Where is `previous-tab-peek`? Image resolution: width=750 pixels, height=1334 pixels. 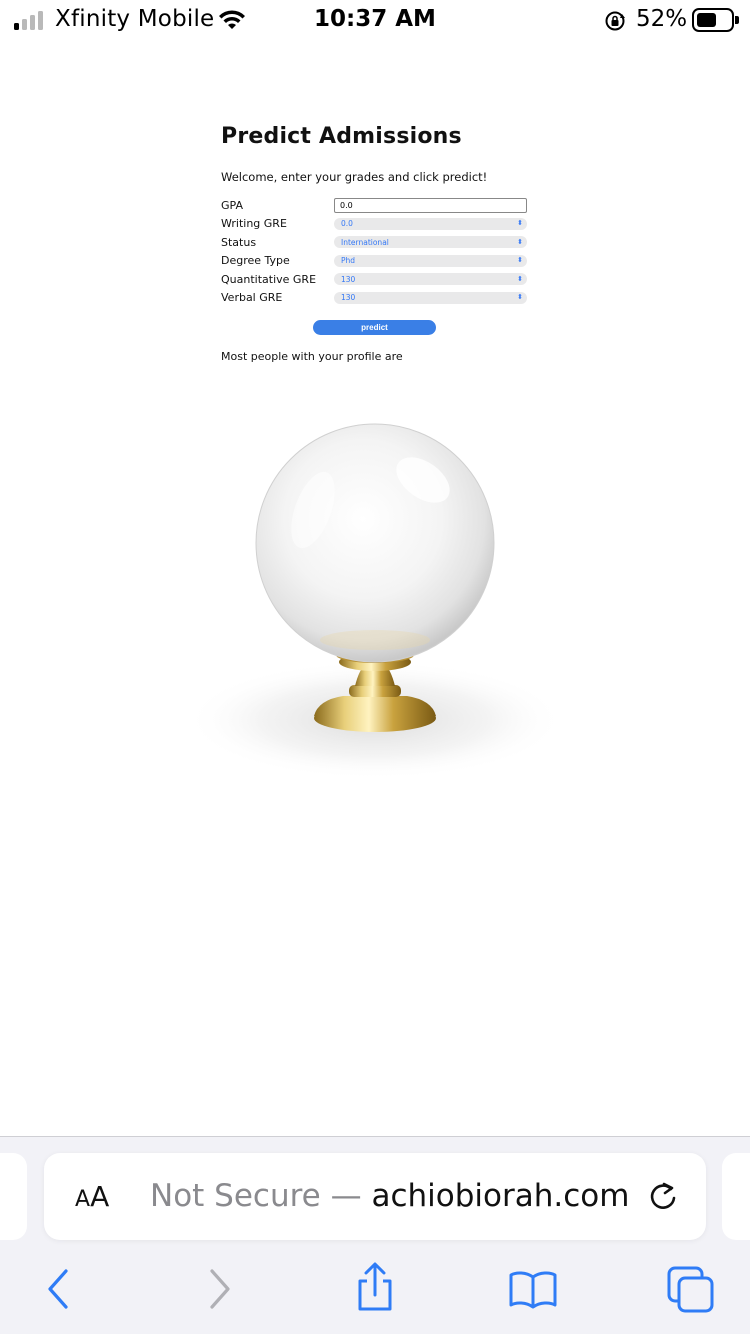
previous-tab-peek is located at coordinates (13, 1196).